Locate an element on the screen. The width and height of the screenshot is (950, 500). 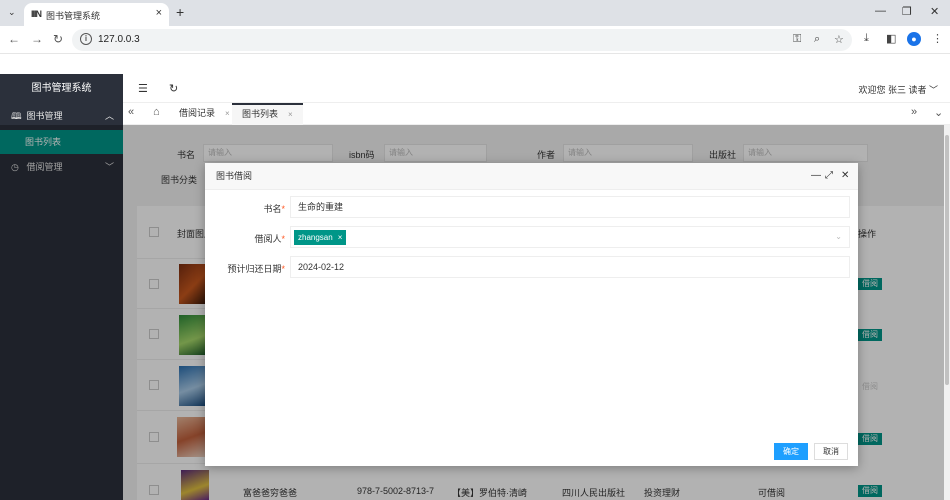
tabs-prev-icon: « is located at coordinates (131, 112).